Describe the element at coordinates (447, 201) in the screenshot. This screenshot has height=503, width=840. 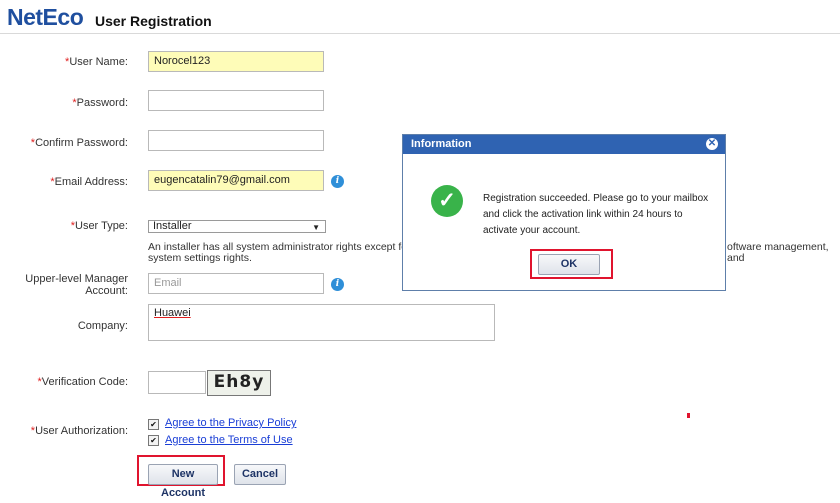
I see `check-circle-icon: ✓` at that location.